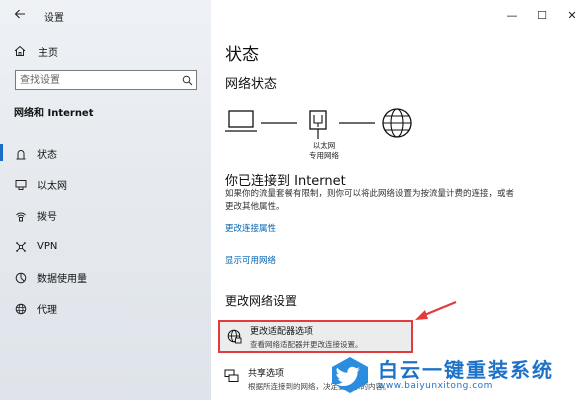 The width and height of the screenshot is (587, 400). I want to click on dialup-icon, so click(21, 216).